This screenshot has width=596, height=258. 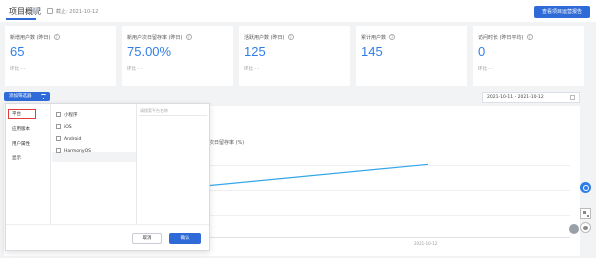 I want to click on category-platform: 平台, so click(x=16, y=114).